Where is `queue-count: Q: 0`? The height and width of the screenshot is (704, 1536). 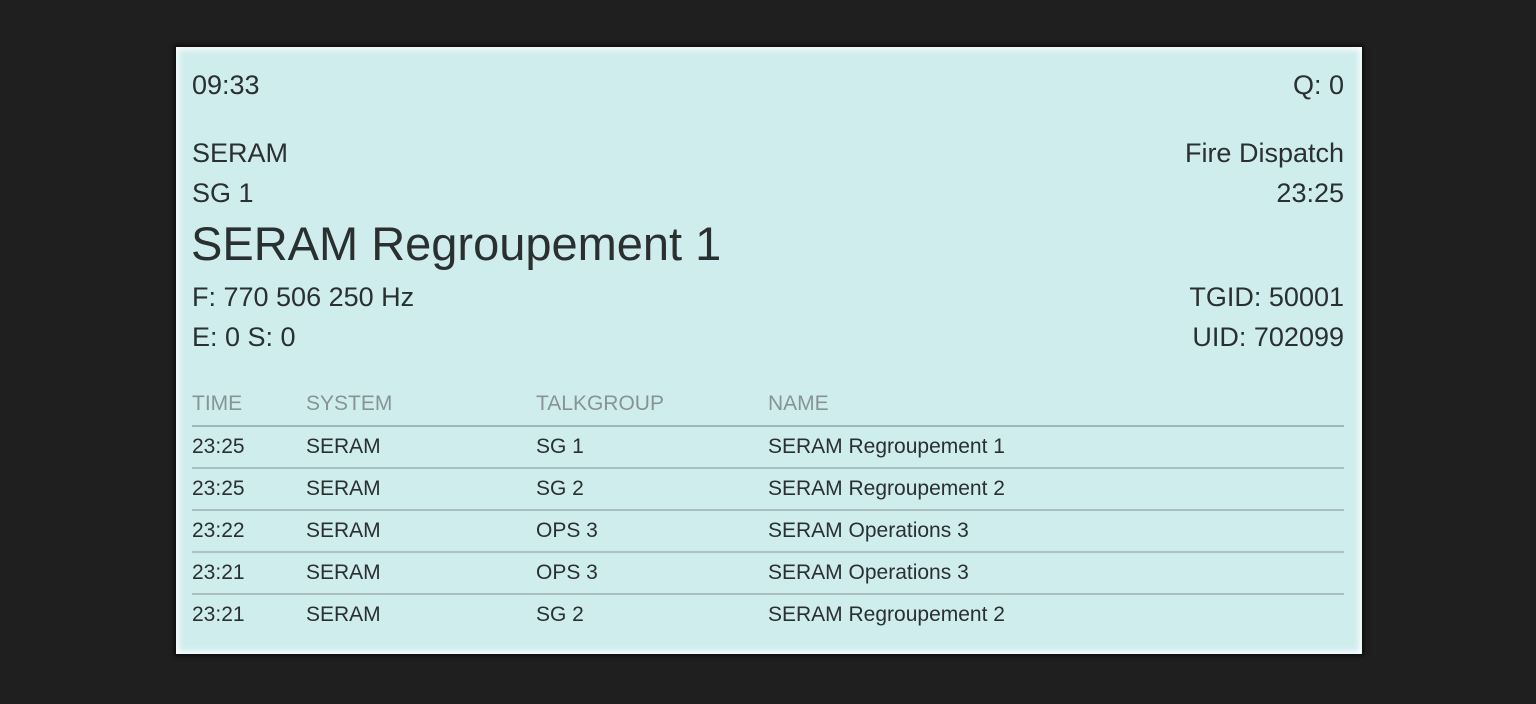 queue-count: Q: 0 is located at coordinates (1318, 85).